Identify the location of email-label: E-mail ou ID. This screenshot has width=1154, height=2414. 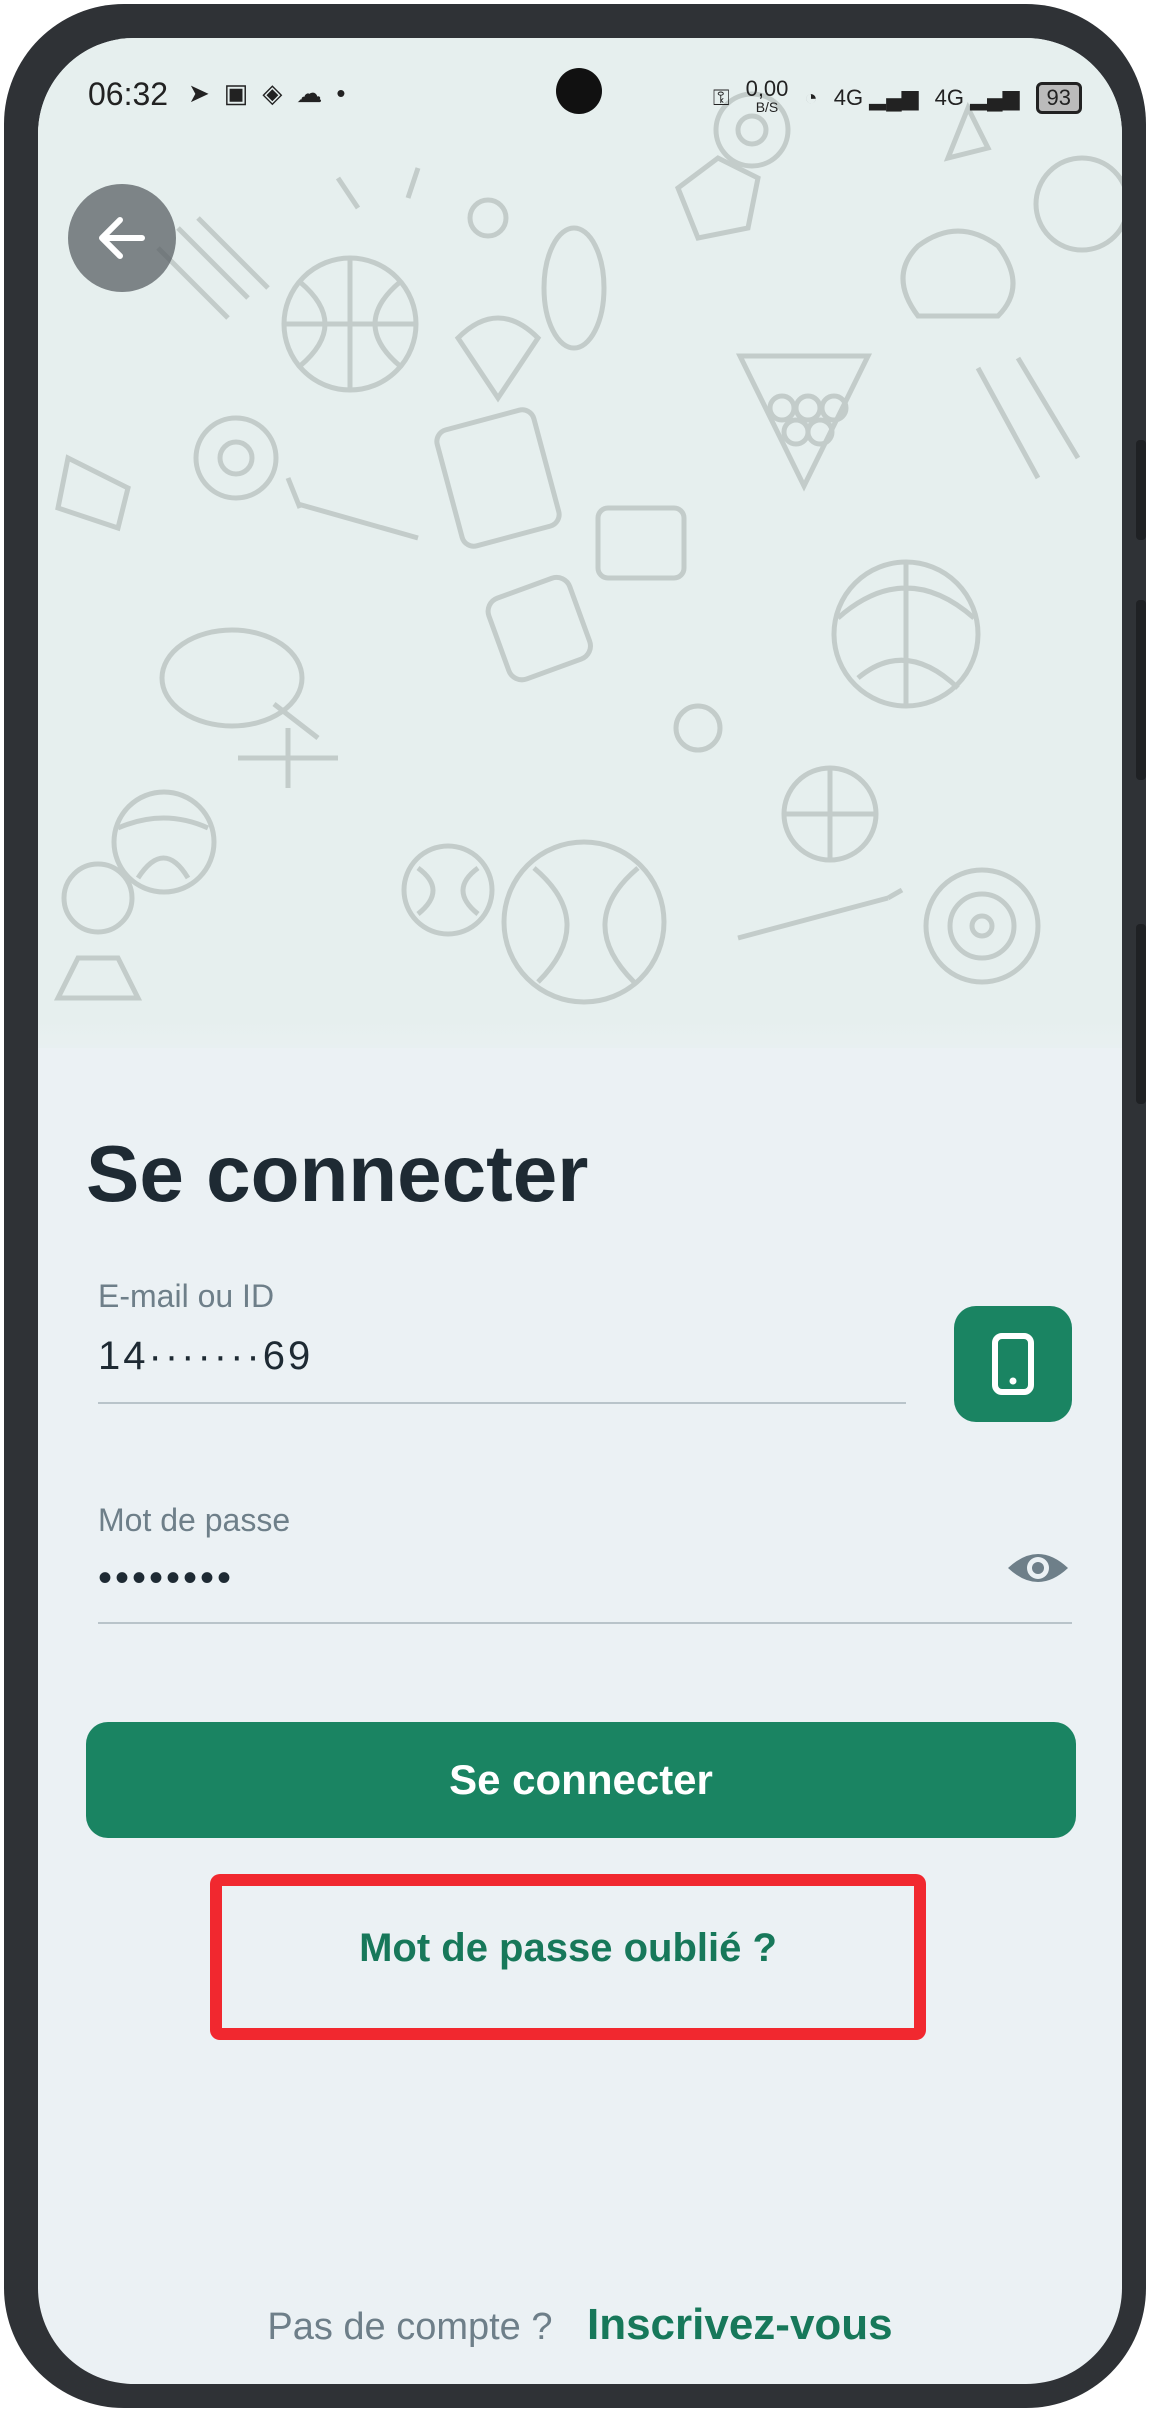
(186, 1296).